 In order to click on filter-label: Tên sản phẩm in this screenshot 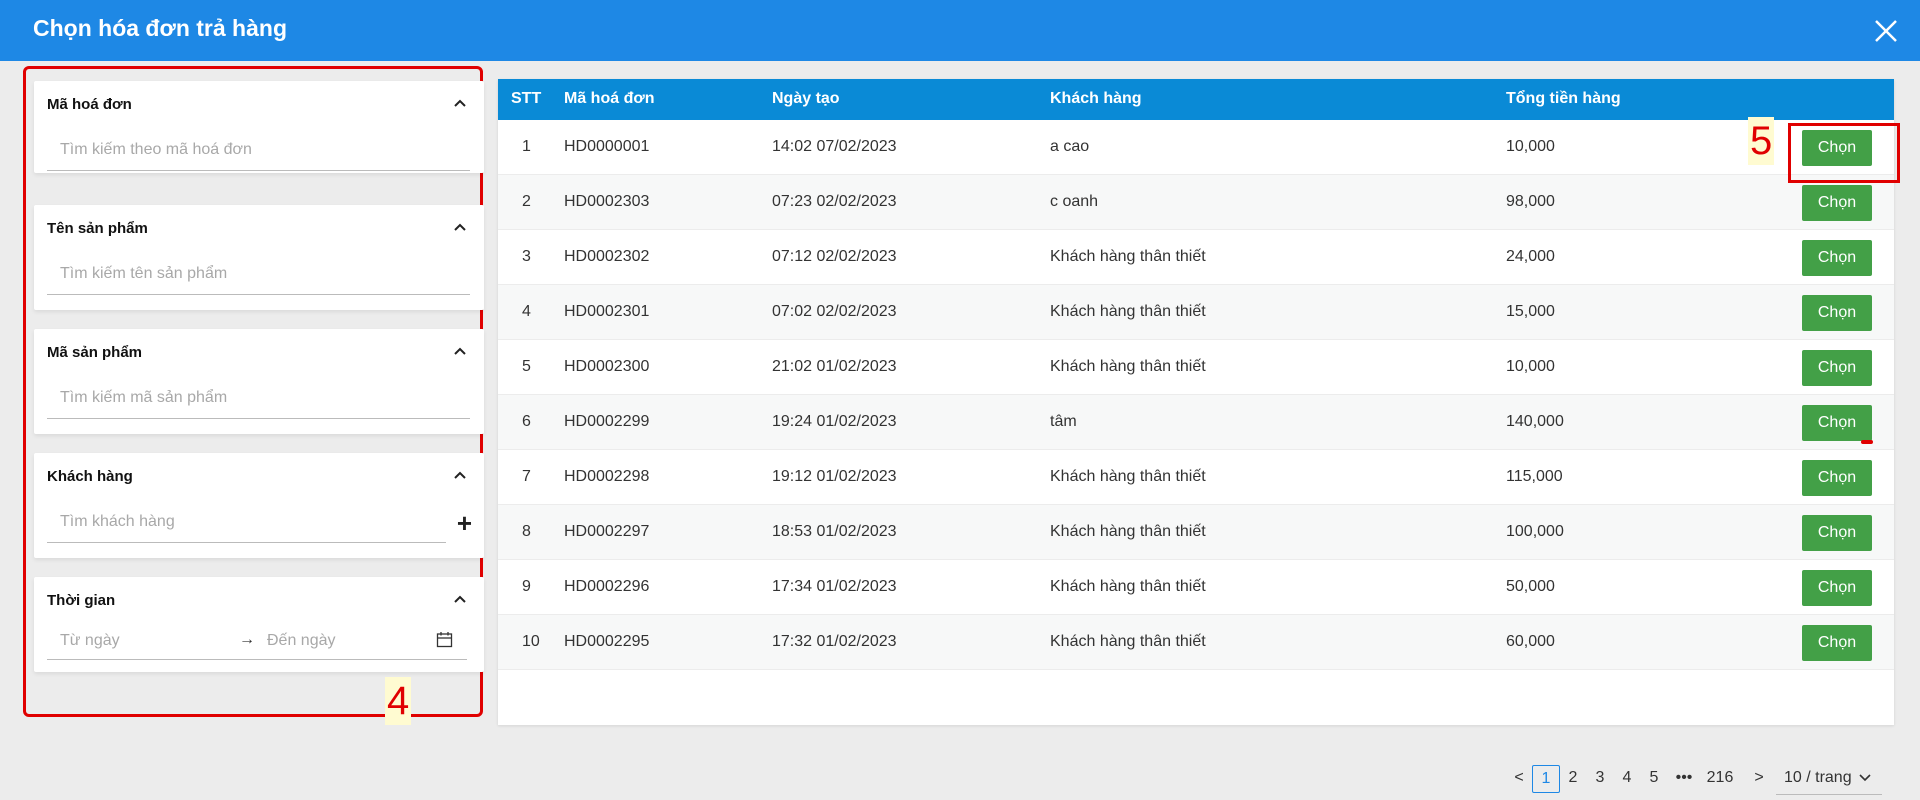, I will do `click(97, 228)`.